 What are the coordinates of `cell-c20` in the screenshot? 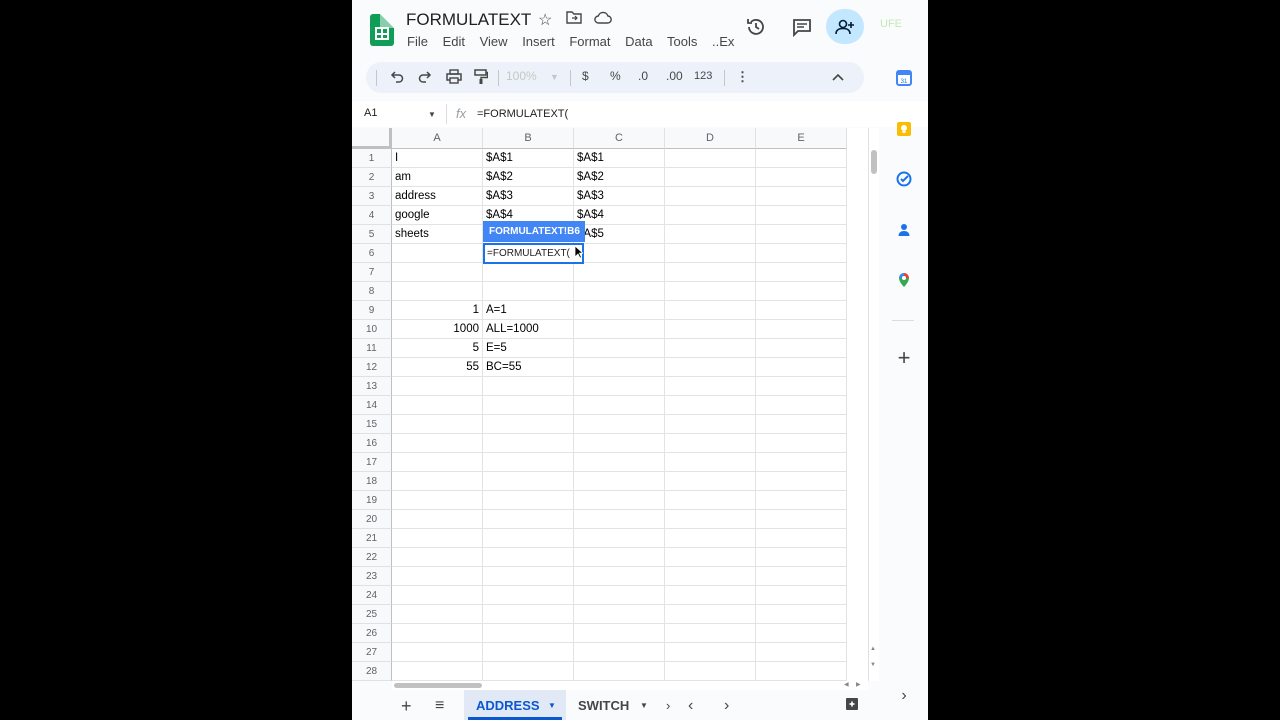 It's located at (619, 519).